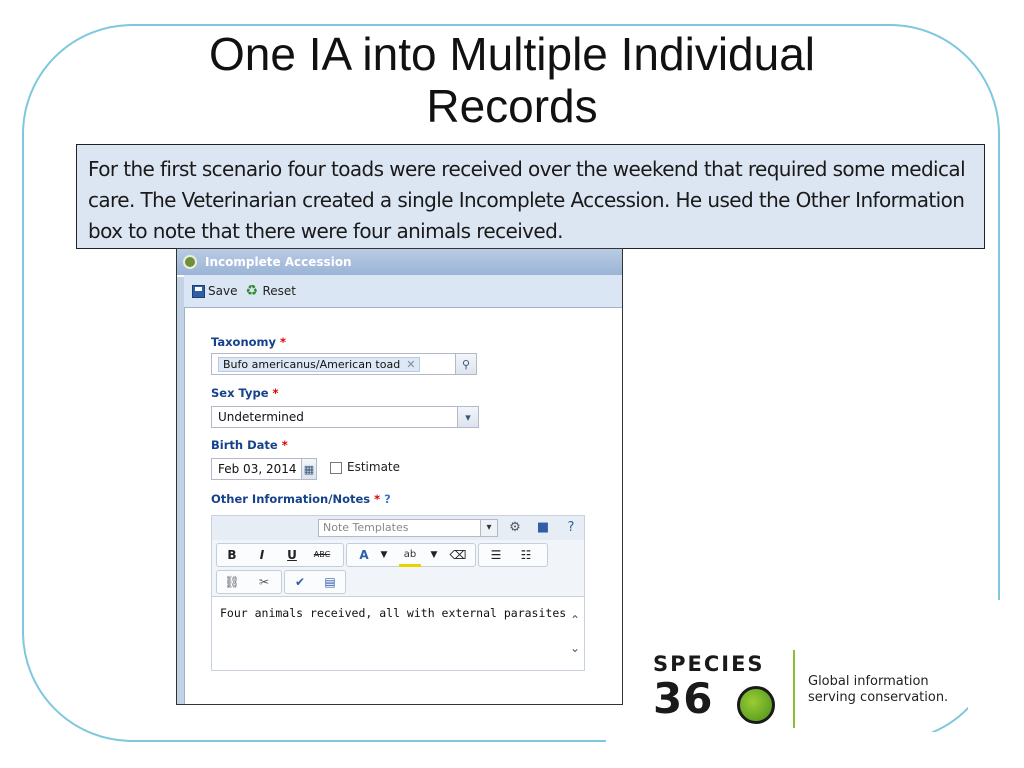 The width and height of the screenshot is (1024, 768). I want to click on scroll-up-icon: ⌃, so click(575, 620).